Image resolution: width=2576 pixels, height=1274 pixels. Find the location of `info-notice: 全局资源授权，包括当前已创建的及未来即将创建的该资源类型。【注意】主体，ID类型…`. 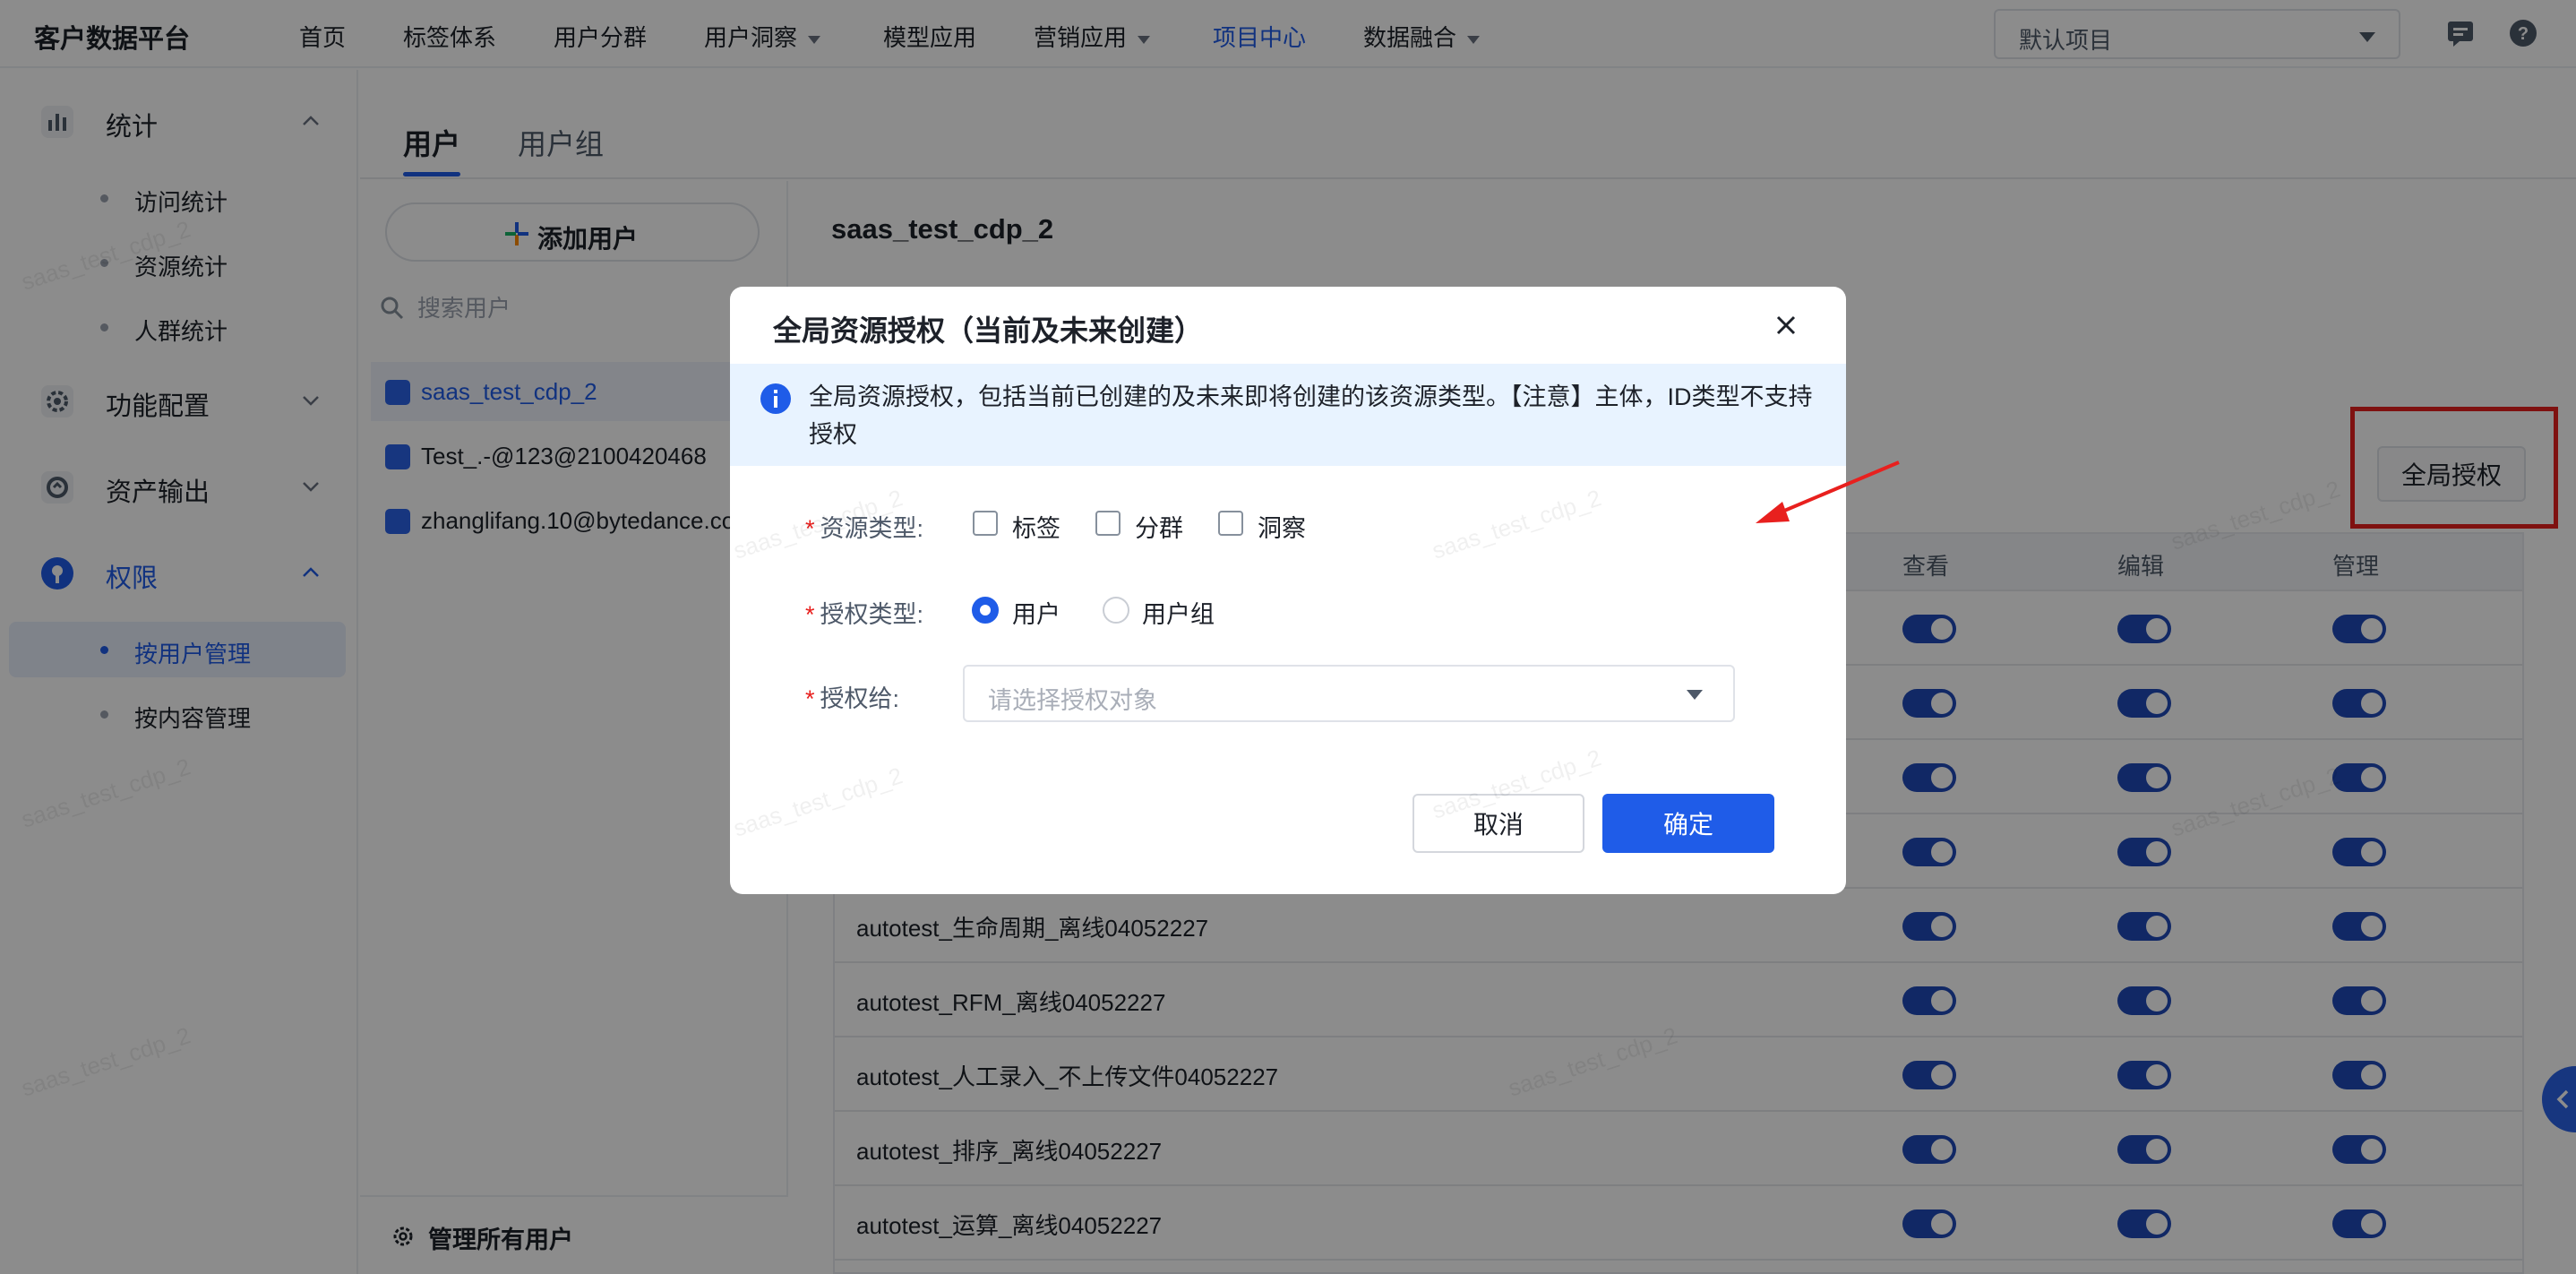

info-notice: 全局资源授权，包括当前已创建的及未来即将创建的该资源类型。【注意】主体，ID类型… is located at coordinates (1288, 415).